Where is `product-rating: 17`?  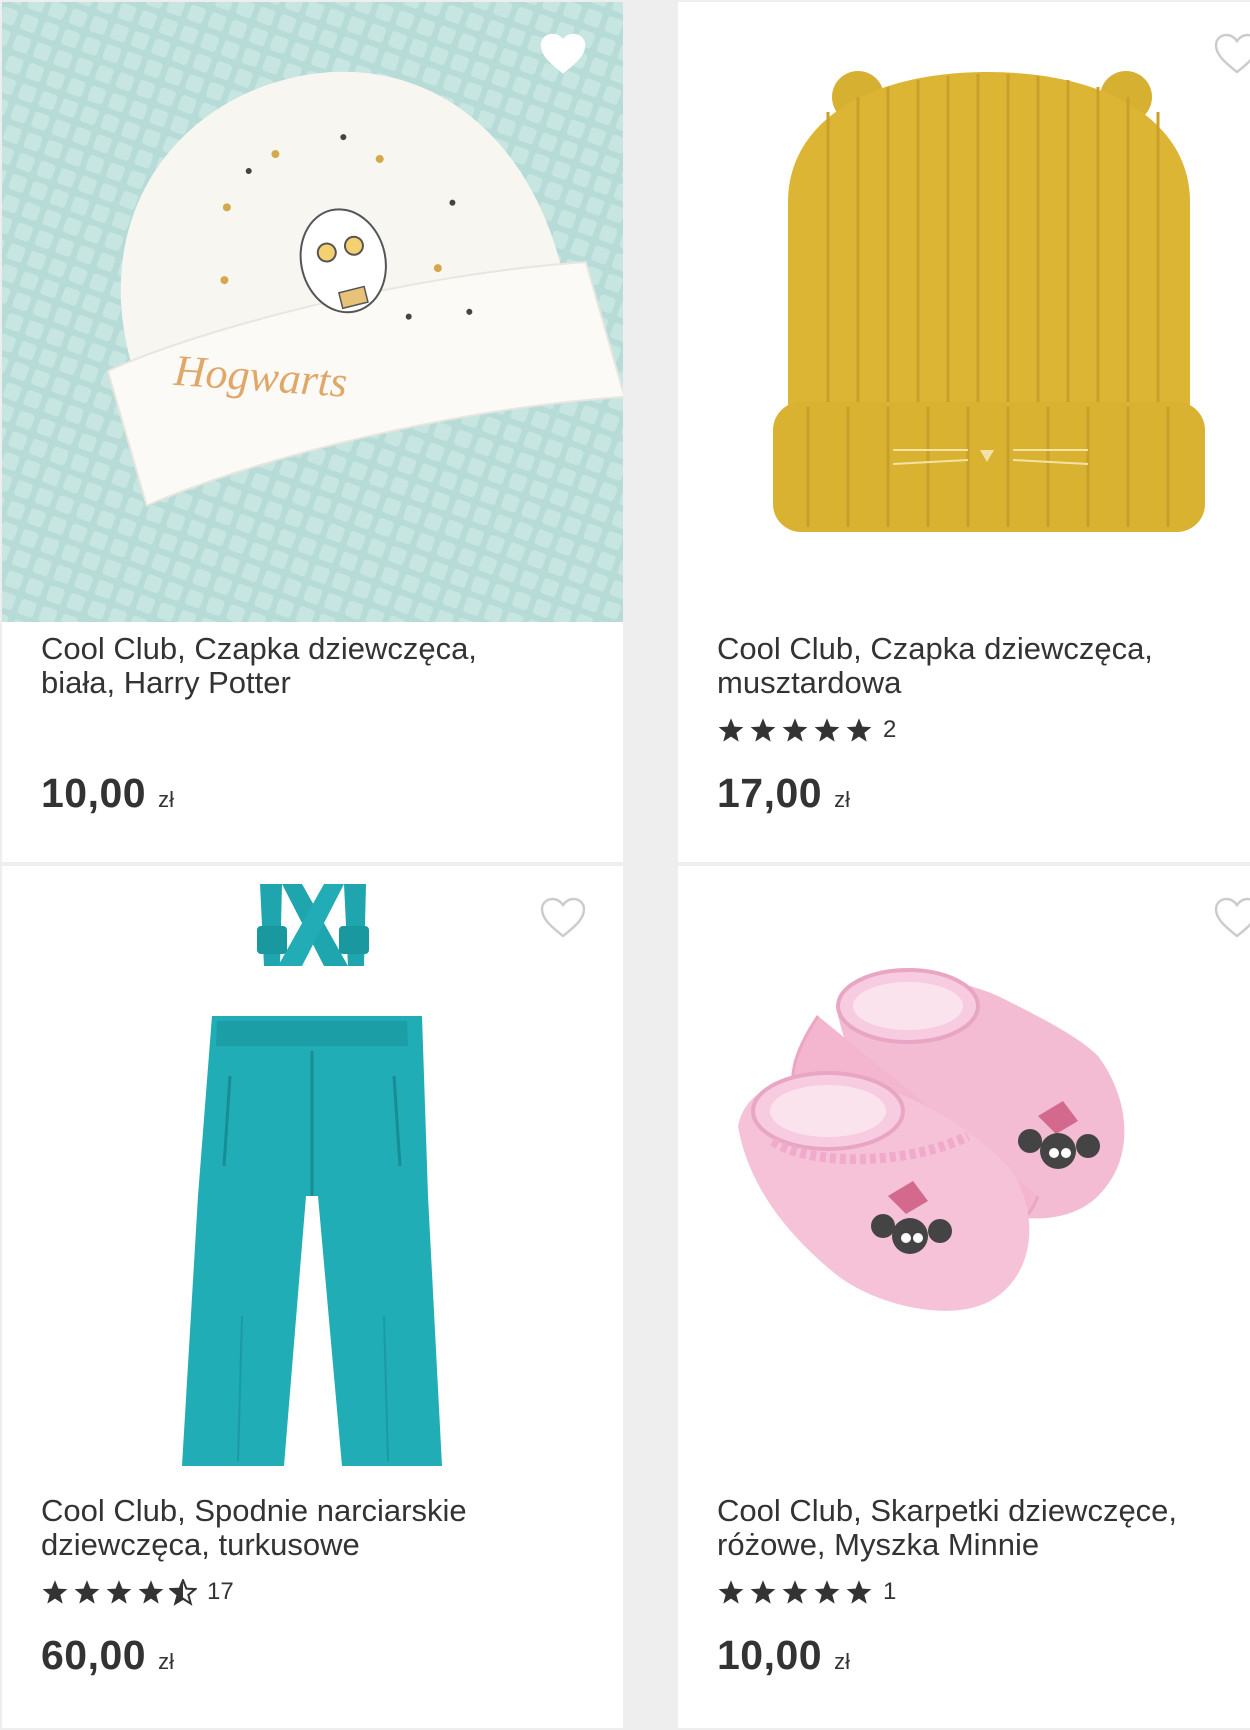 product-rating: 17 is located at coordinates (137, 1592).